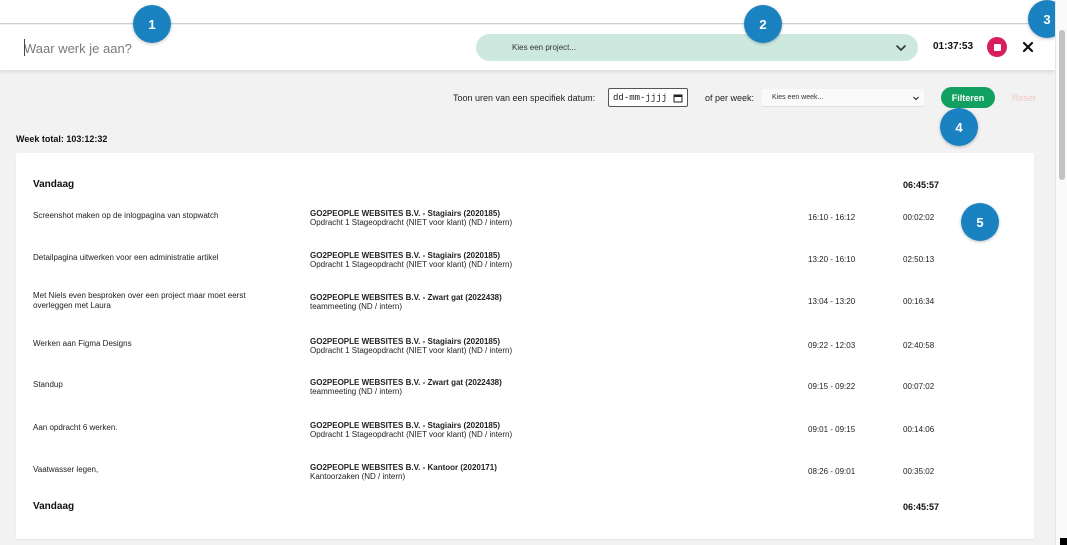 The image size is (1067, 545). I want to click on callout-badge-1: 1, so click(152, 24).